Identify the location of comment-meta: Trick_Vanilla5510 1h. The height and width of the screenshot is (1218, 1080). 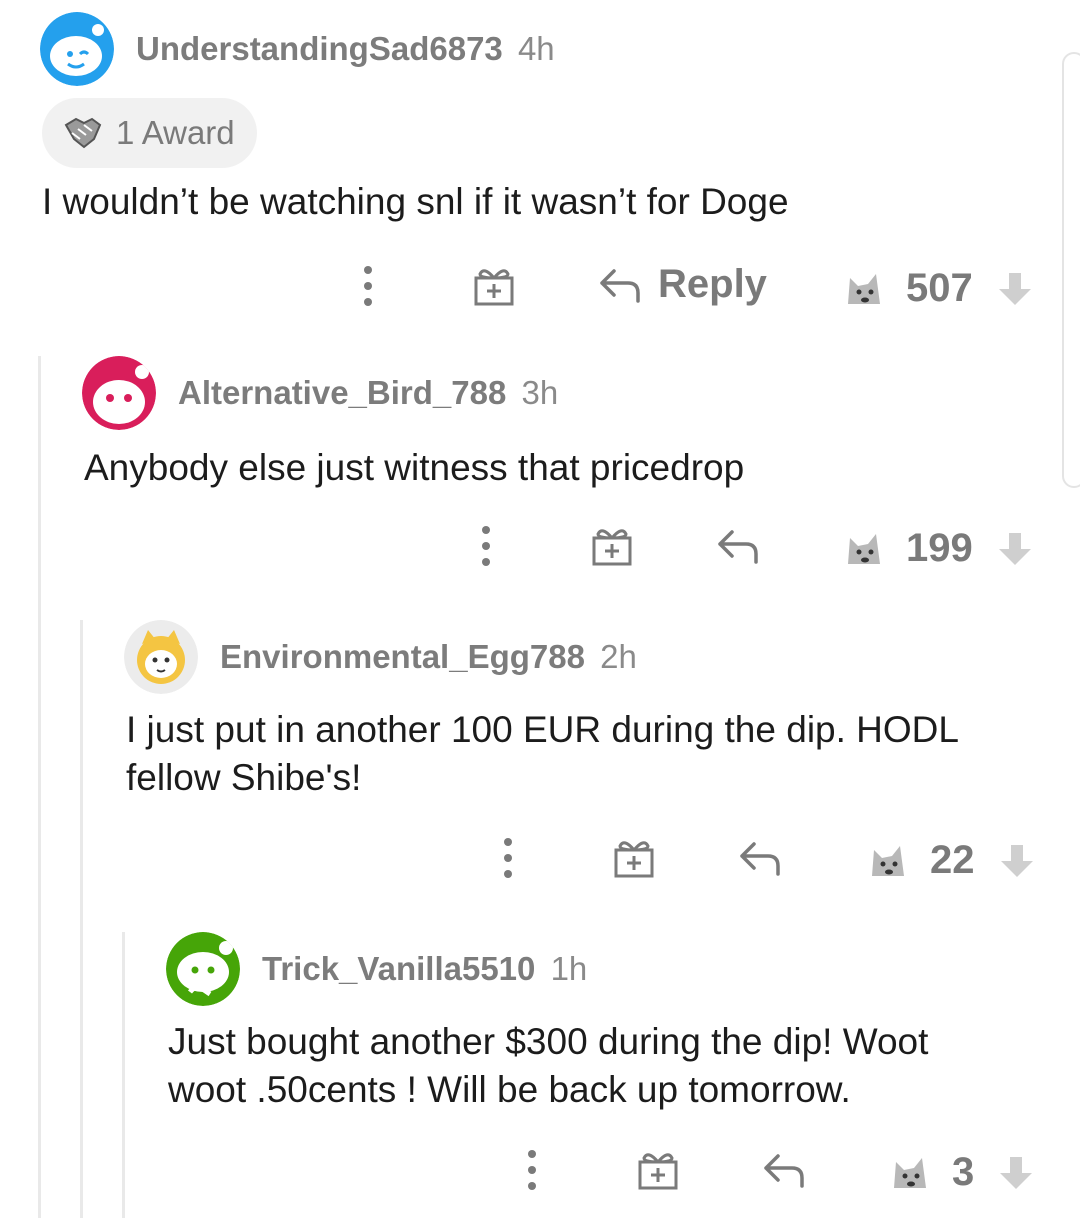
(424, 969).